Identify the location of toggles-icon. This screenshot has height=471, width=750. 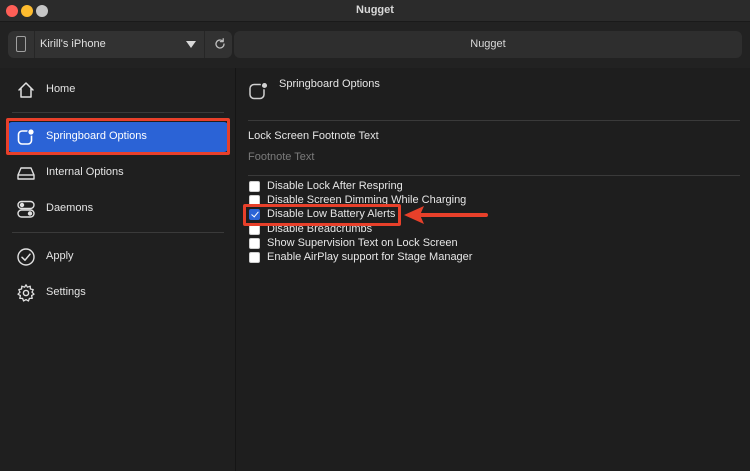
(26, 209).